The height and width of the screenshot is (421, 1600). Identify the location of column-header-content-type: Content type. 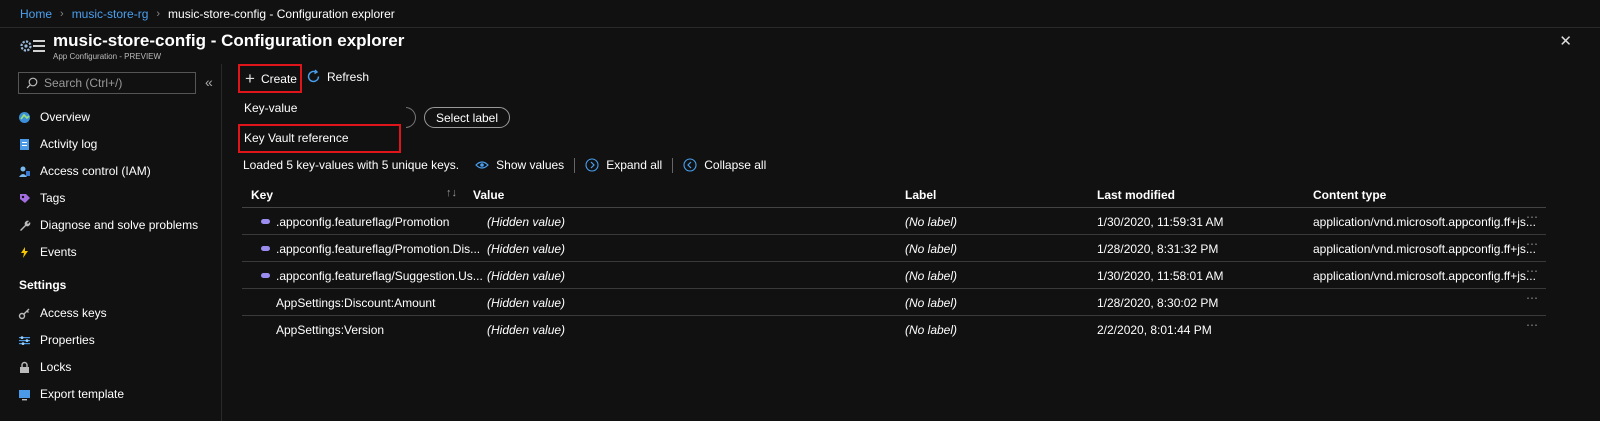
(1349, 195).